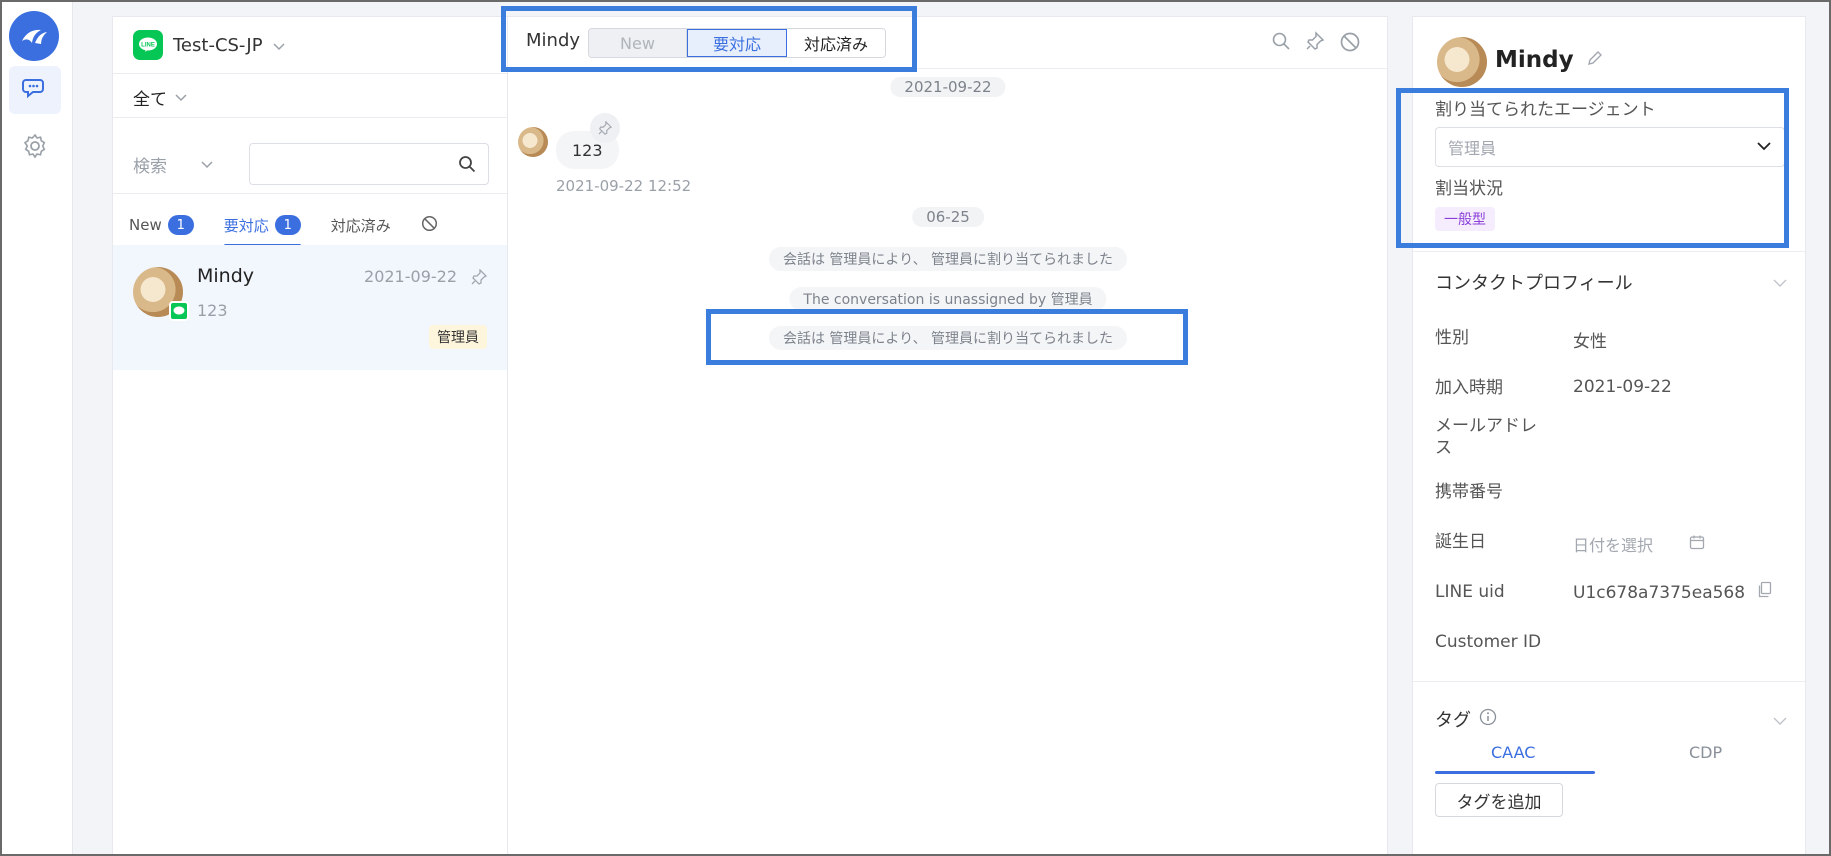 The height and width of the screenshot is (856, 1831). Describe the element at coordinates (1534, 60) in the screenshot. I see `contact-name-text: Mindy` at that location.